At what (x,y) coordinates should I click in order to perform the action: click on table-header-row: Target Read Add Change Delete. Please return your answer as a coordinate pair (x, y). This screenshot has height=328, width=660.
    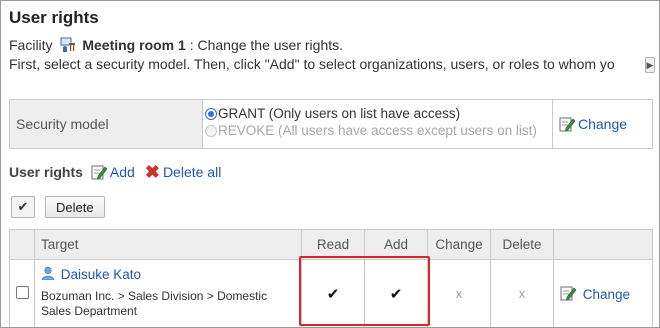
    Looking at the image, I should click on (331, 244).